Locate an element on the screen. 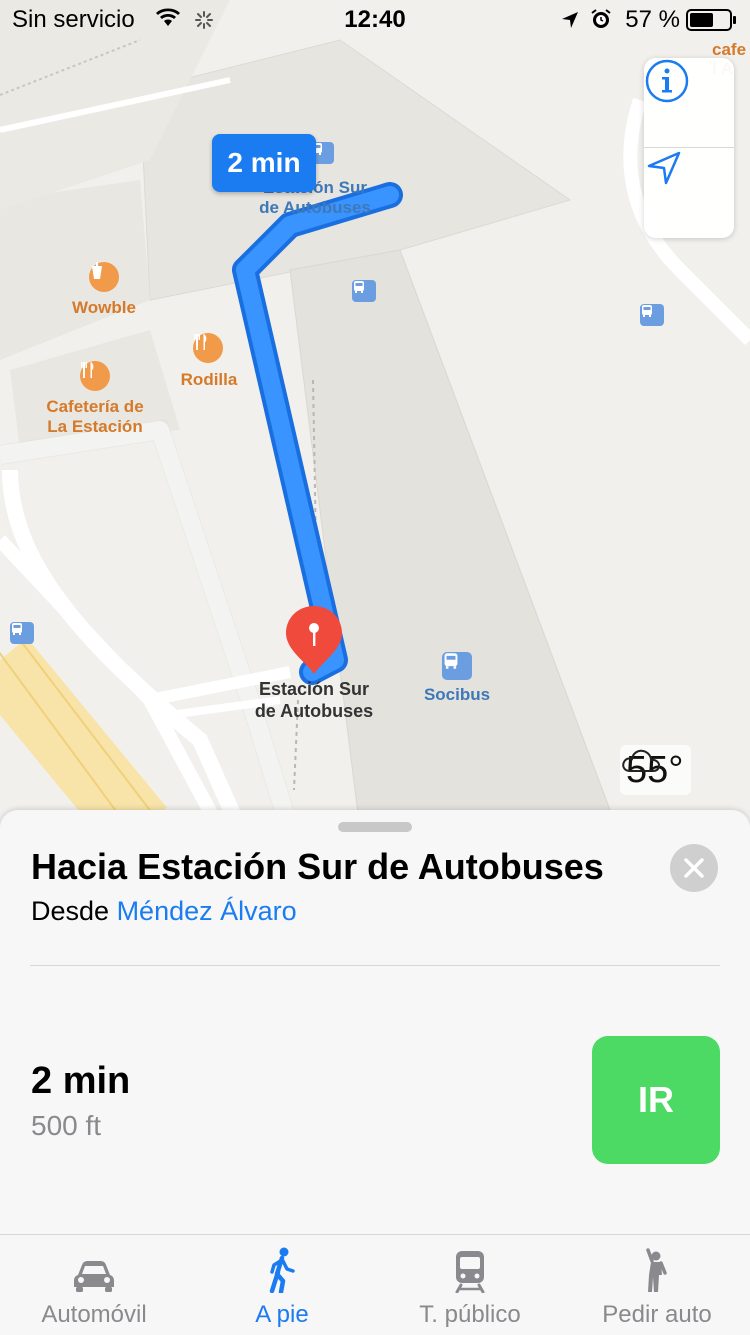 The image size is (750, 1335). close-icon is located at coordinates (694, 868).